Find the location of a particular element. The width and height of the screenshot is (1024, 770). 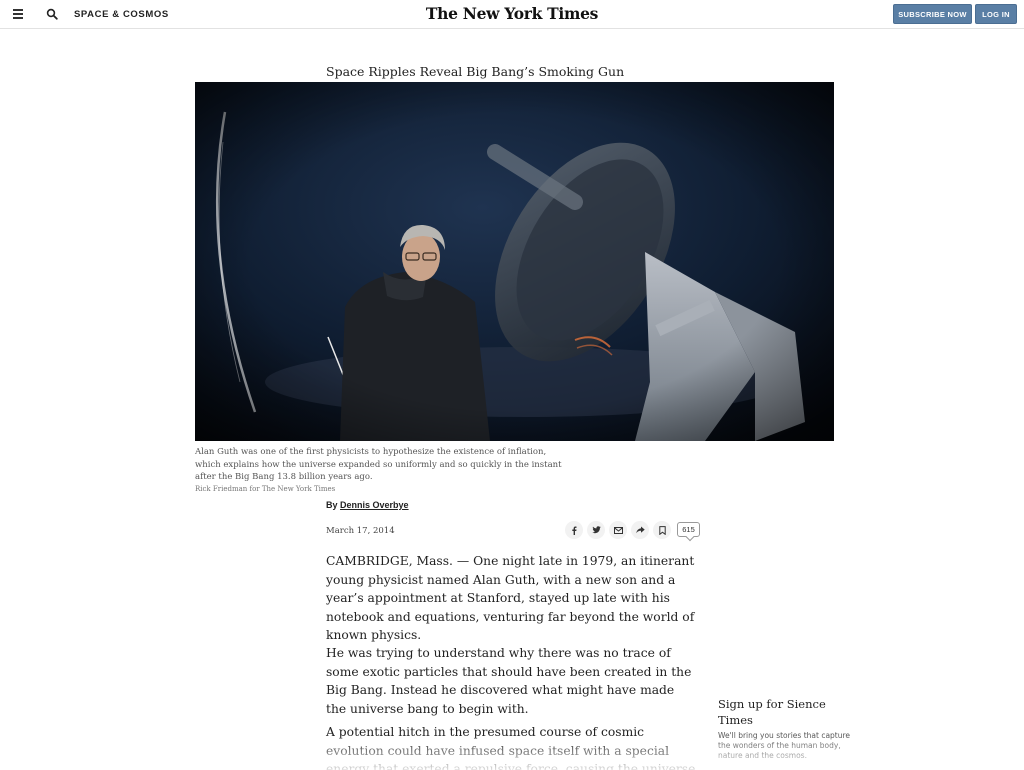

save-article-button is located at coordinates (662, 530).